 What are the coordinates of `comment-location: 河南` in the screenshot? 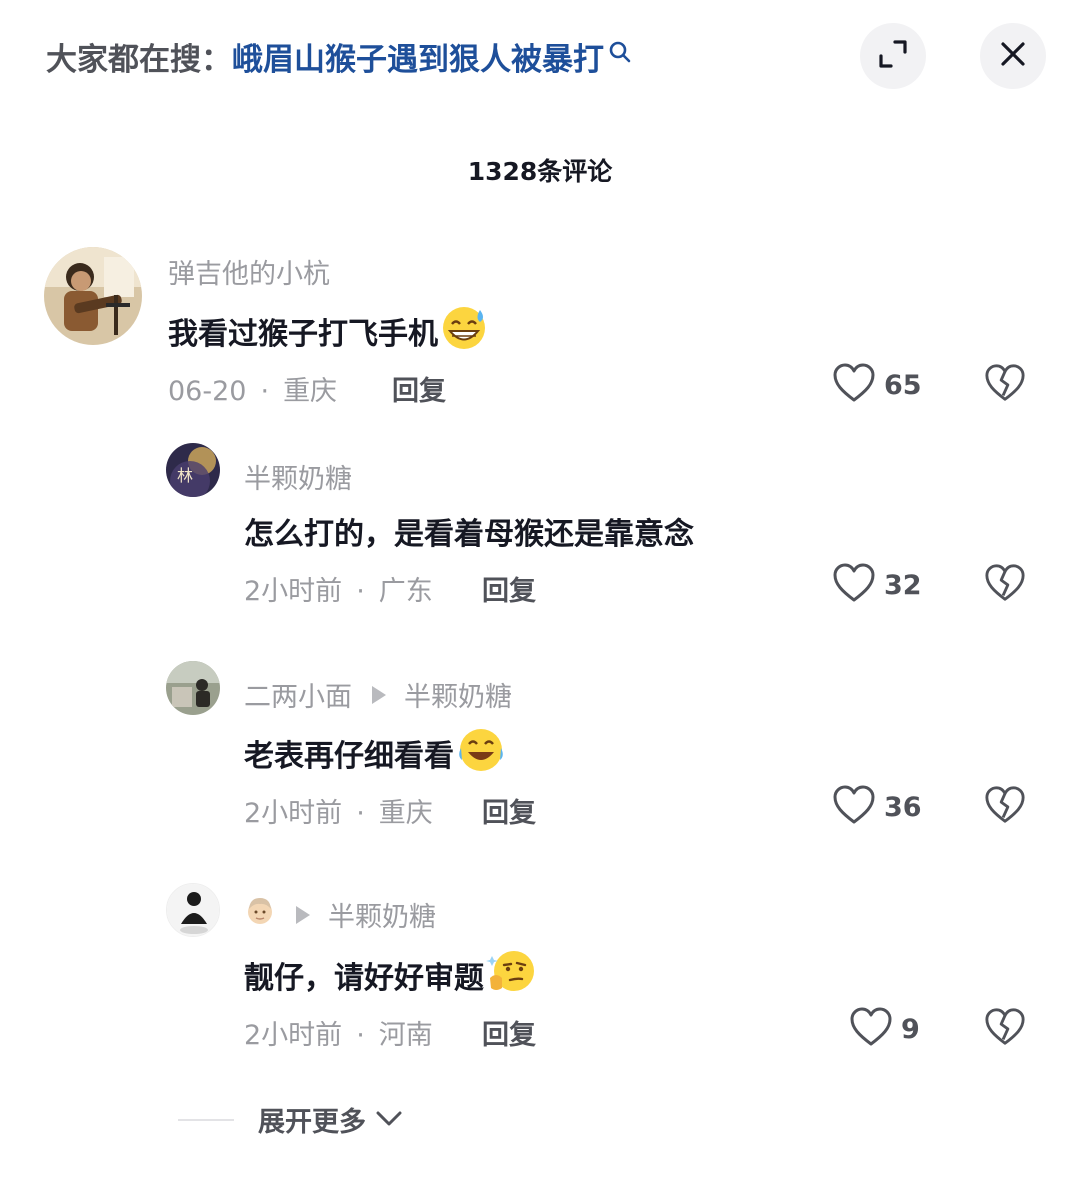 It's located at (405, 1035).